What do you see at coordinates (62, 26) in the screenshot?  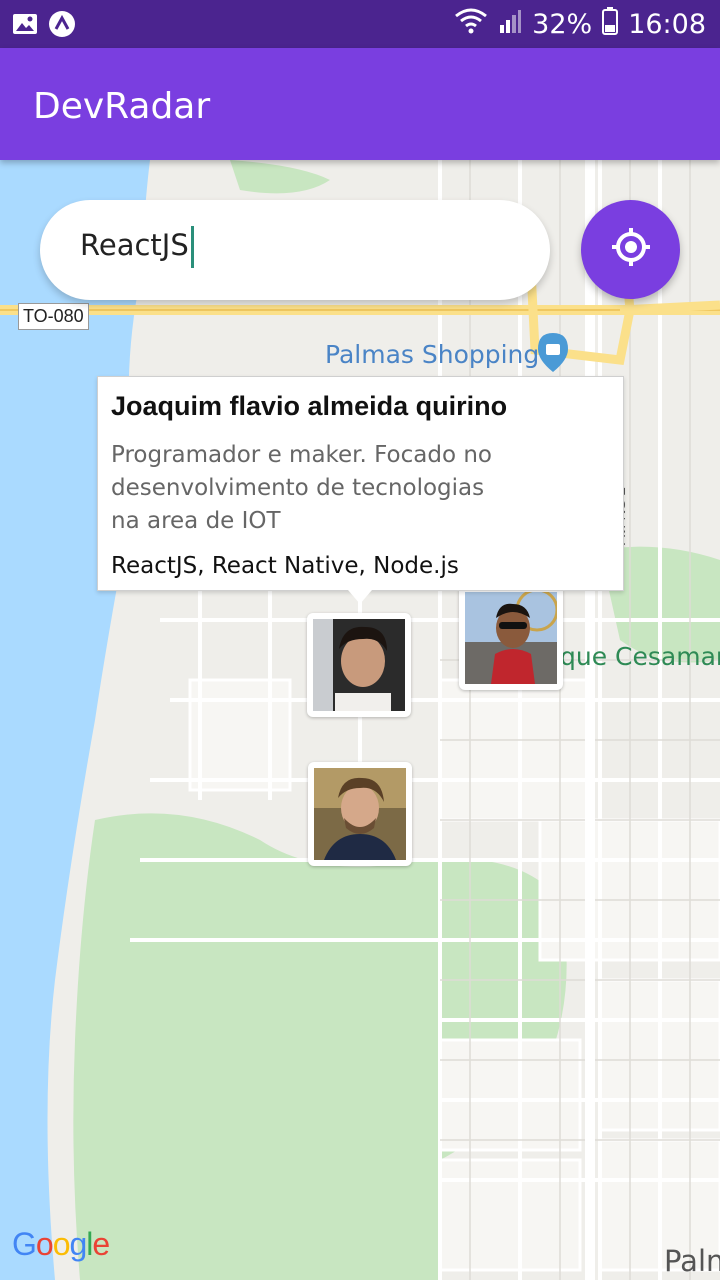 I see `app-notification-icon` at bounding box center [62, 26].